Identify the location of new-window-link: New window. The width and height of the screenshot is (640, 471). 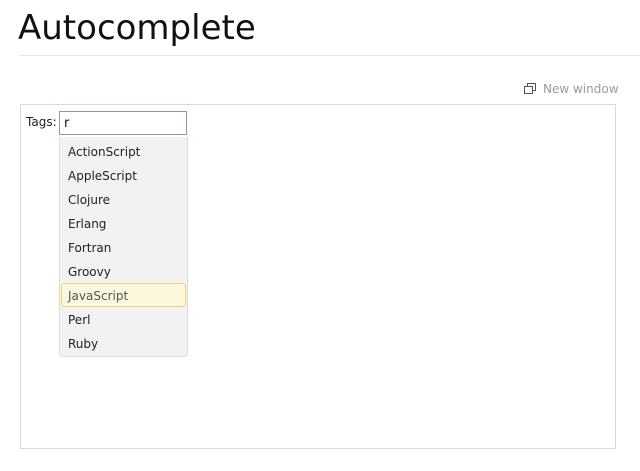
(571, 89).